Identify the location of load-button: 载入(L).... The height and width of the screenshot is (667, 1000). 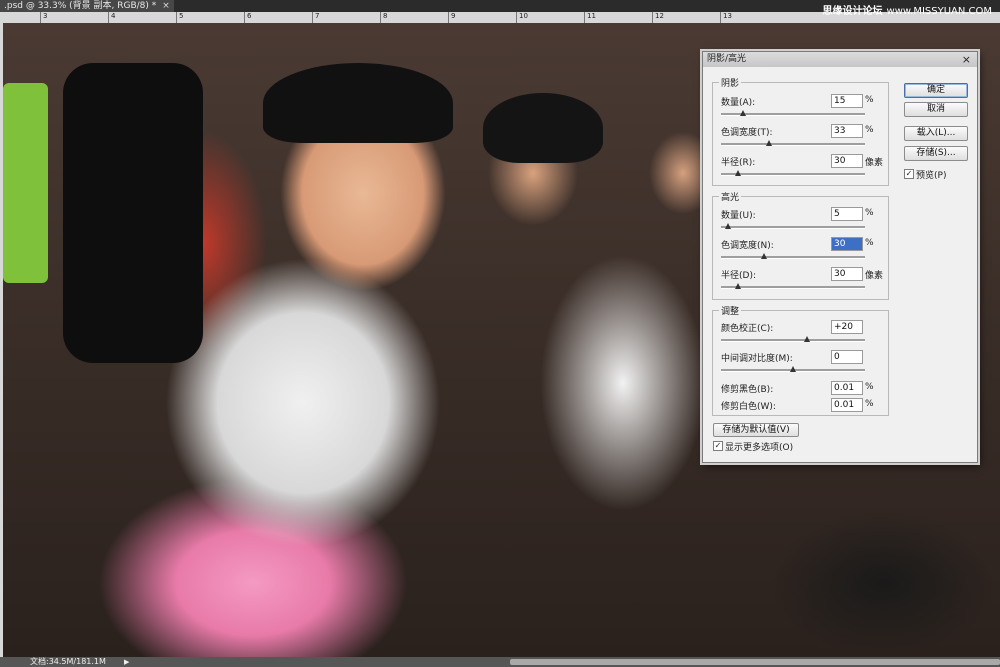
(936, 133).